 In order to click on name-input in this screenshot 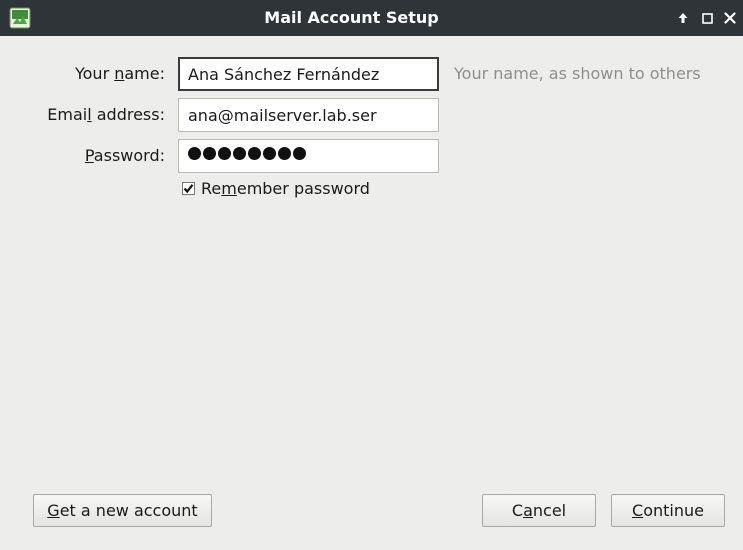, I will do `click(308, 74)`.